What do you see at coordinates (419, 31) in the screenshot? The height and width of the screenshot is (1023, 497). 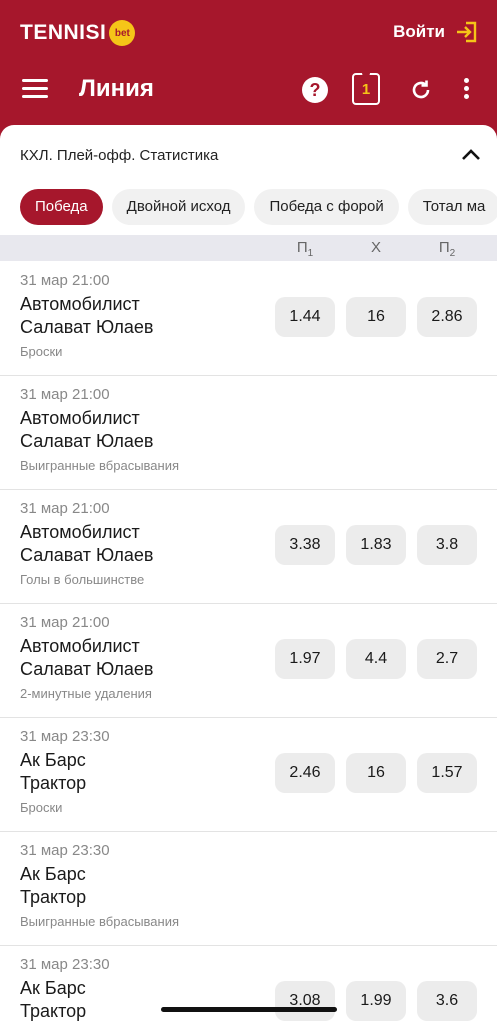 I see `login-label: Войти` at bounding box center [419, 31].